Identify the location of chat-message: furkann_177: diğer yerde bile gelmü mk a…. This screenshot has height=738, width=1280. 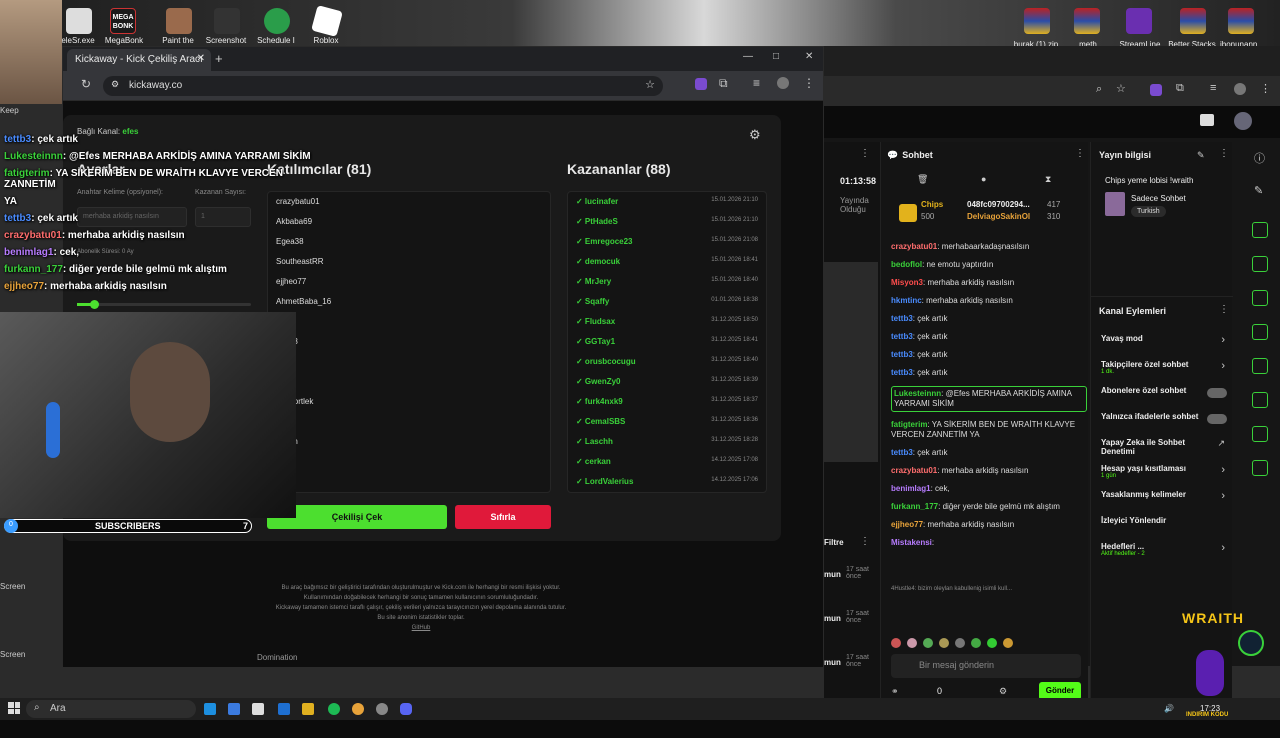
(989, 507).